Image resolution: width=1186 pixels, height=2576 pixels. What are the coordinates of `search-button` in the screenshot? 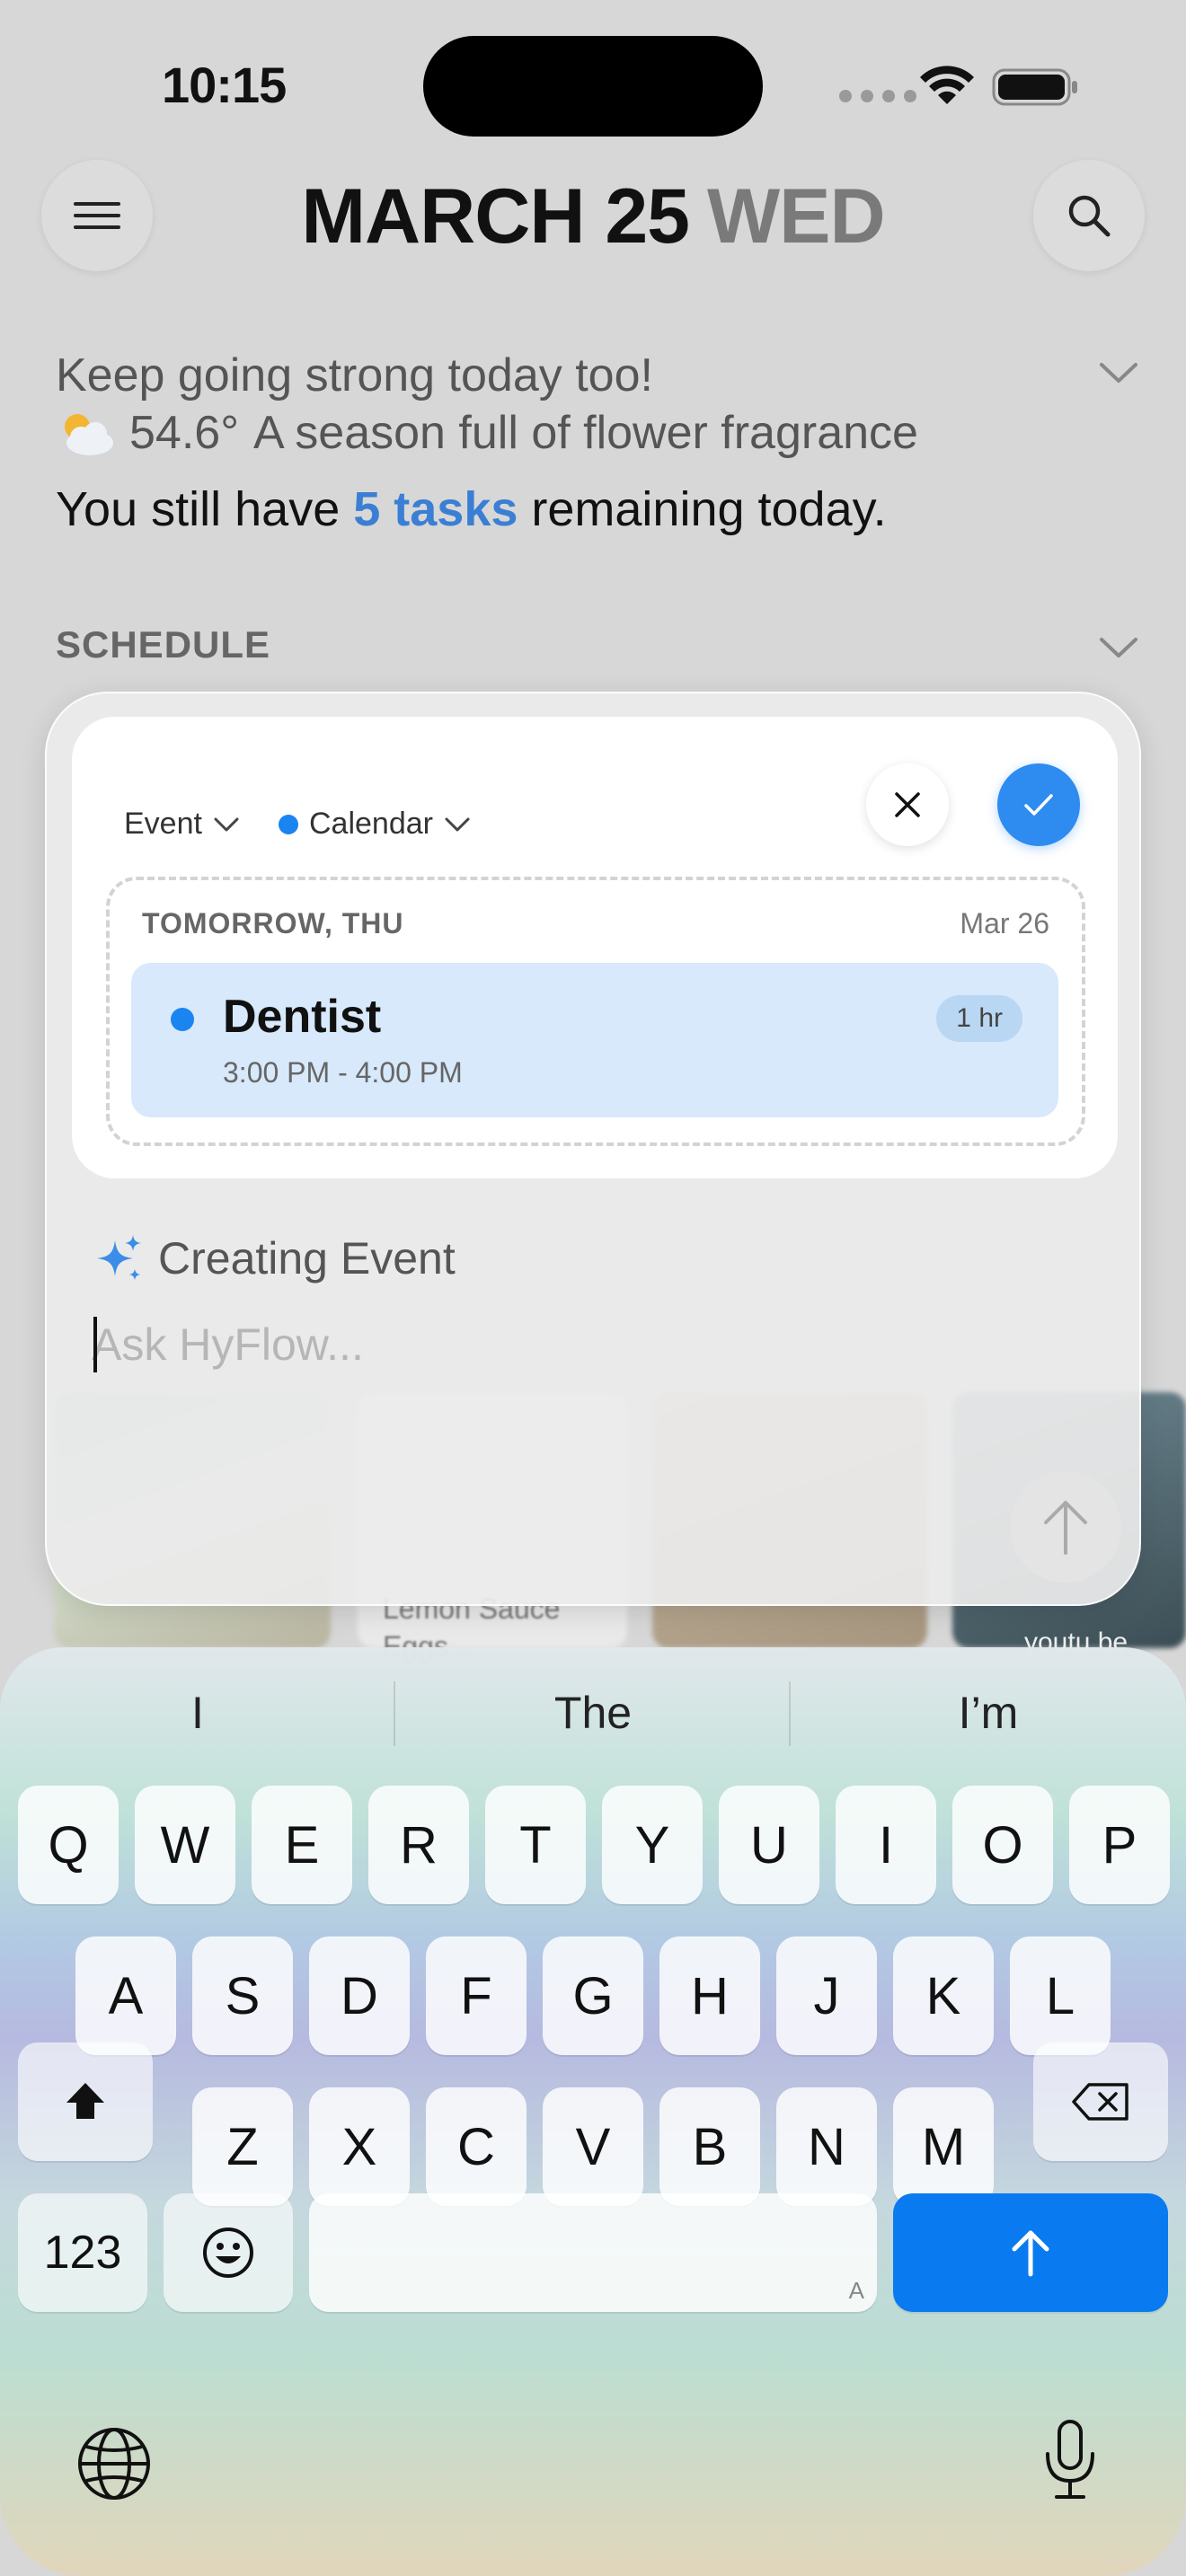 It's located at (1089, 215).